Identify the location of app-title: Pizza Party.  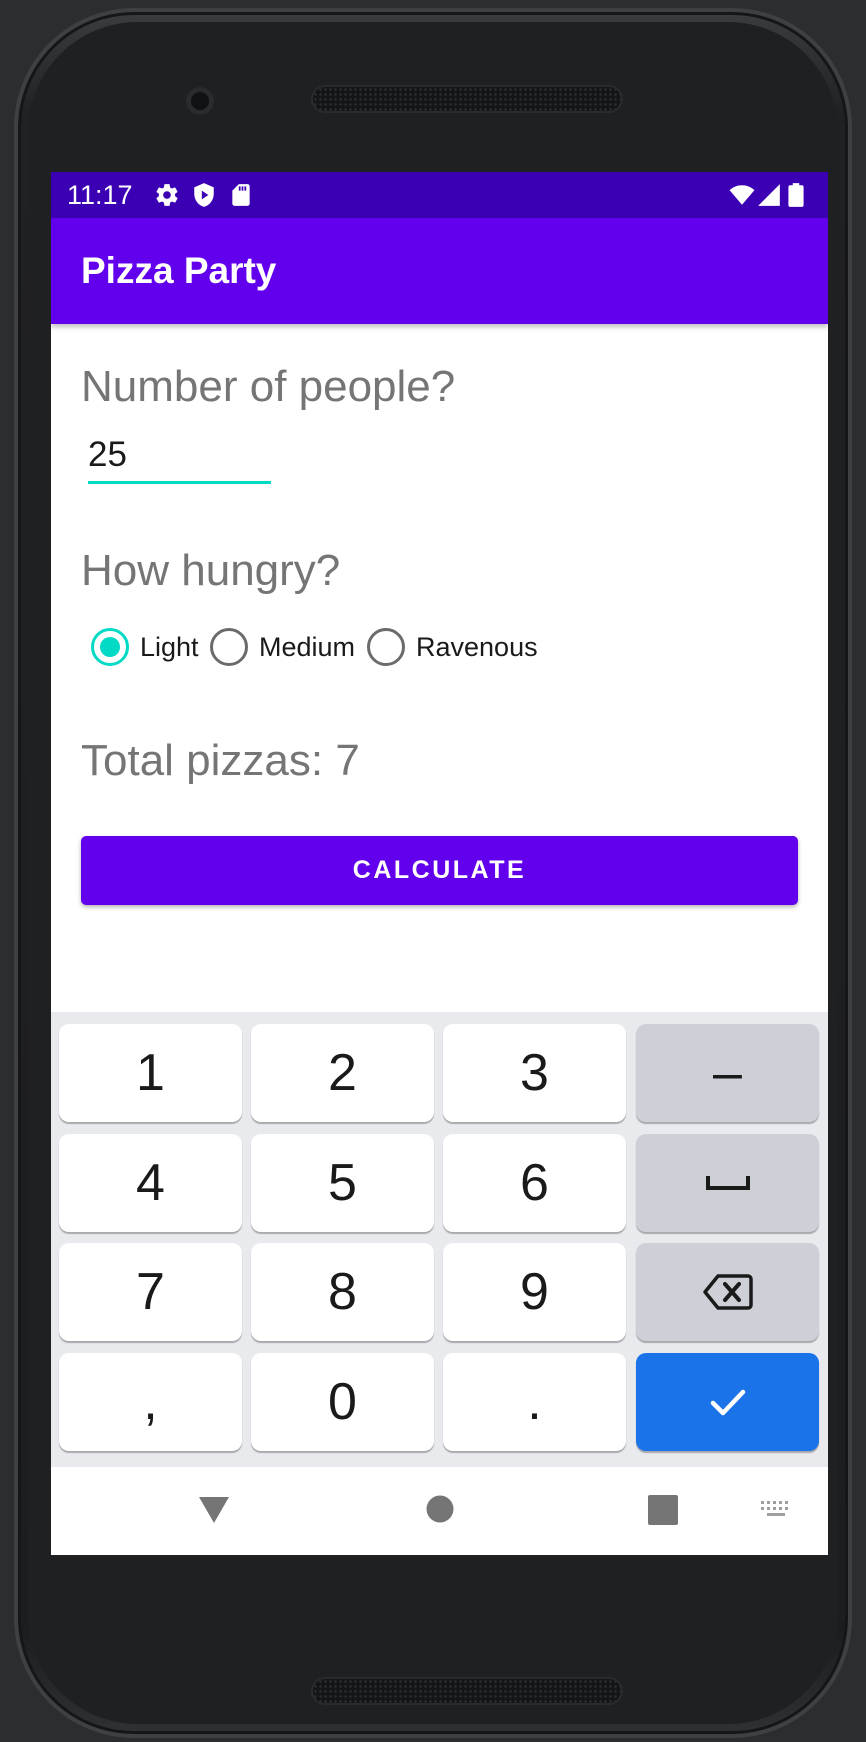
(179, 270).